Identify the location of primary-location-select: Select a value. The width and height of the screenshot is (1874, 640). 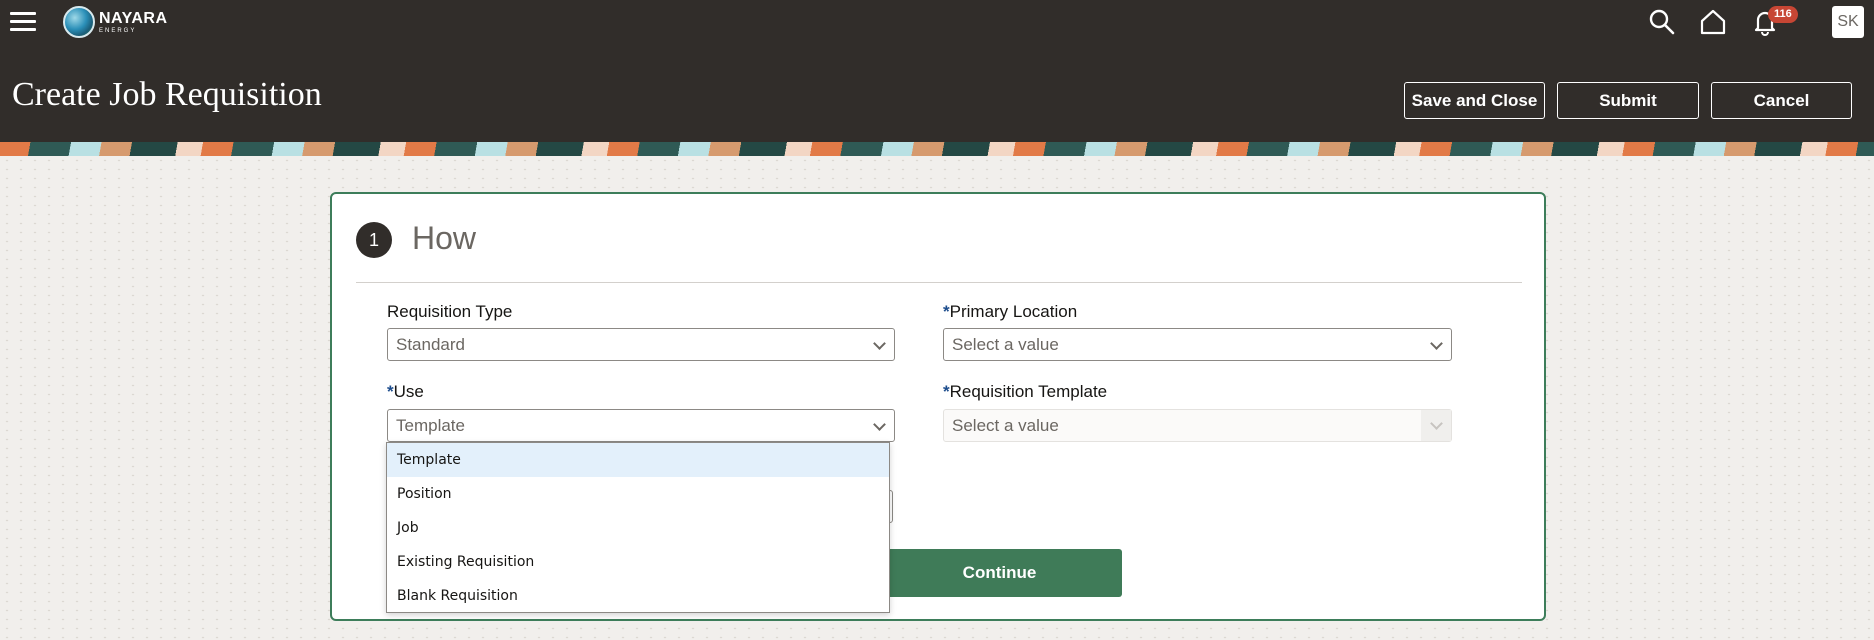
(1197, 344).